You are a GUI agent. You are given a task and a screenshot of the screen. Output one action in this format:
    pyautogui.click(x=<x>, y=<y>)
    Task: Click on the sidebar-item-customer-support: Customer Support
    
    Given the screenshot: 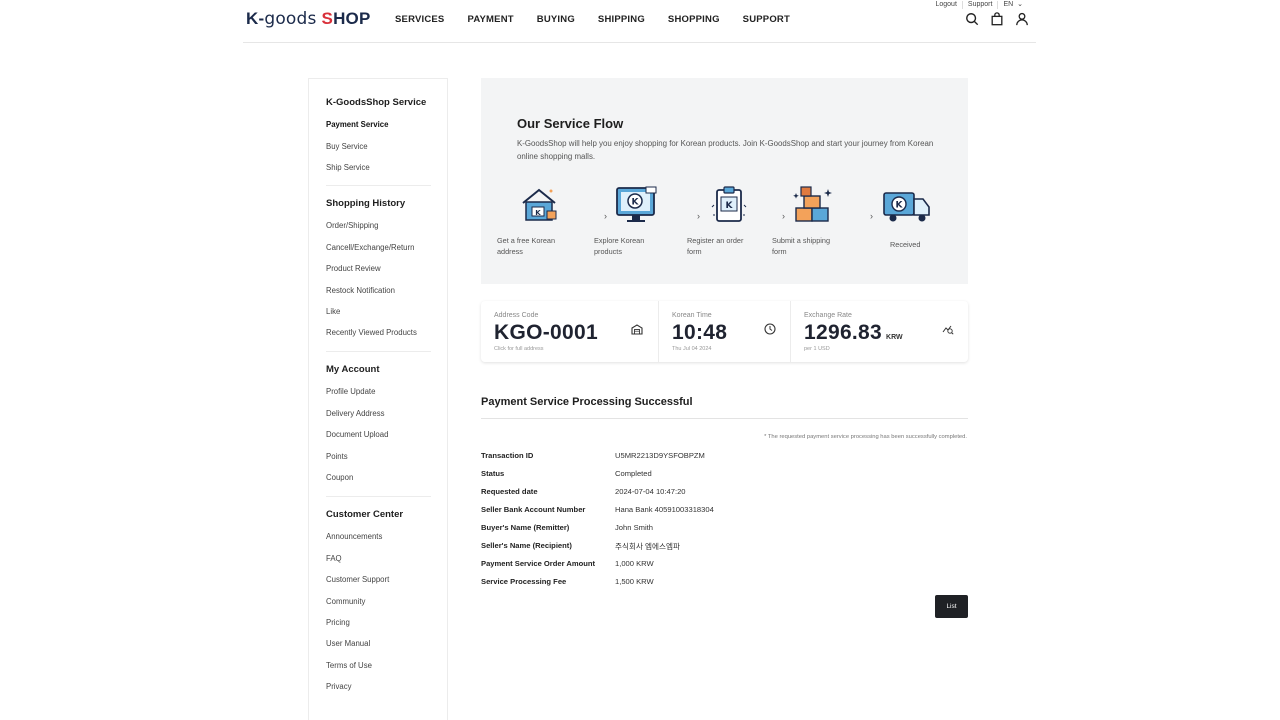 What is the action you would take?
    pyautogui.click(x=378, y=579)
    